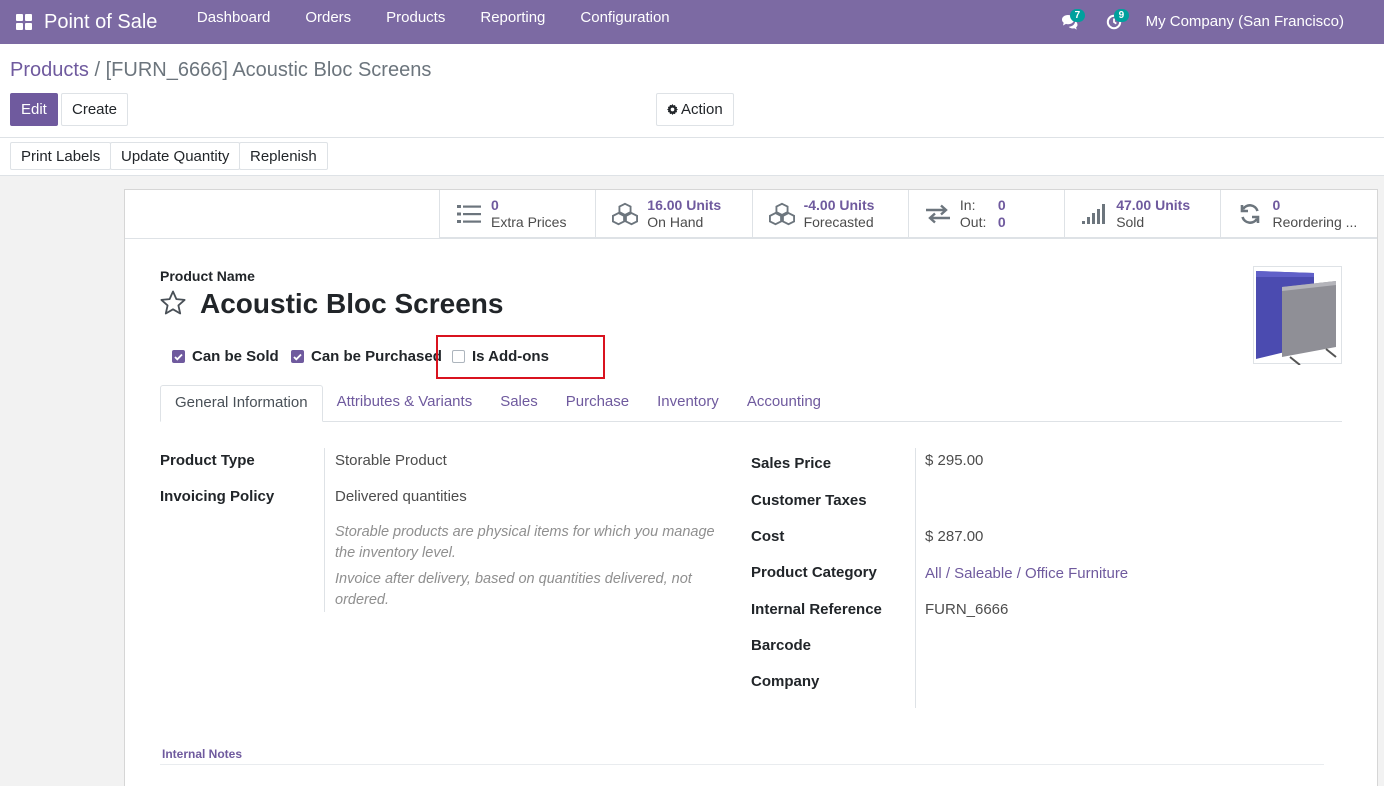  Describe the element at coordinates (1297, 316) in the screenshot. I see `product-image` at that location.